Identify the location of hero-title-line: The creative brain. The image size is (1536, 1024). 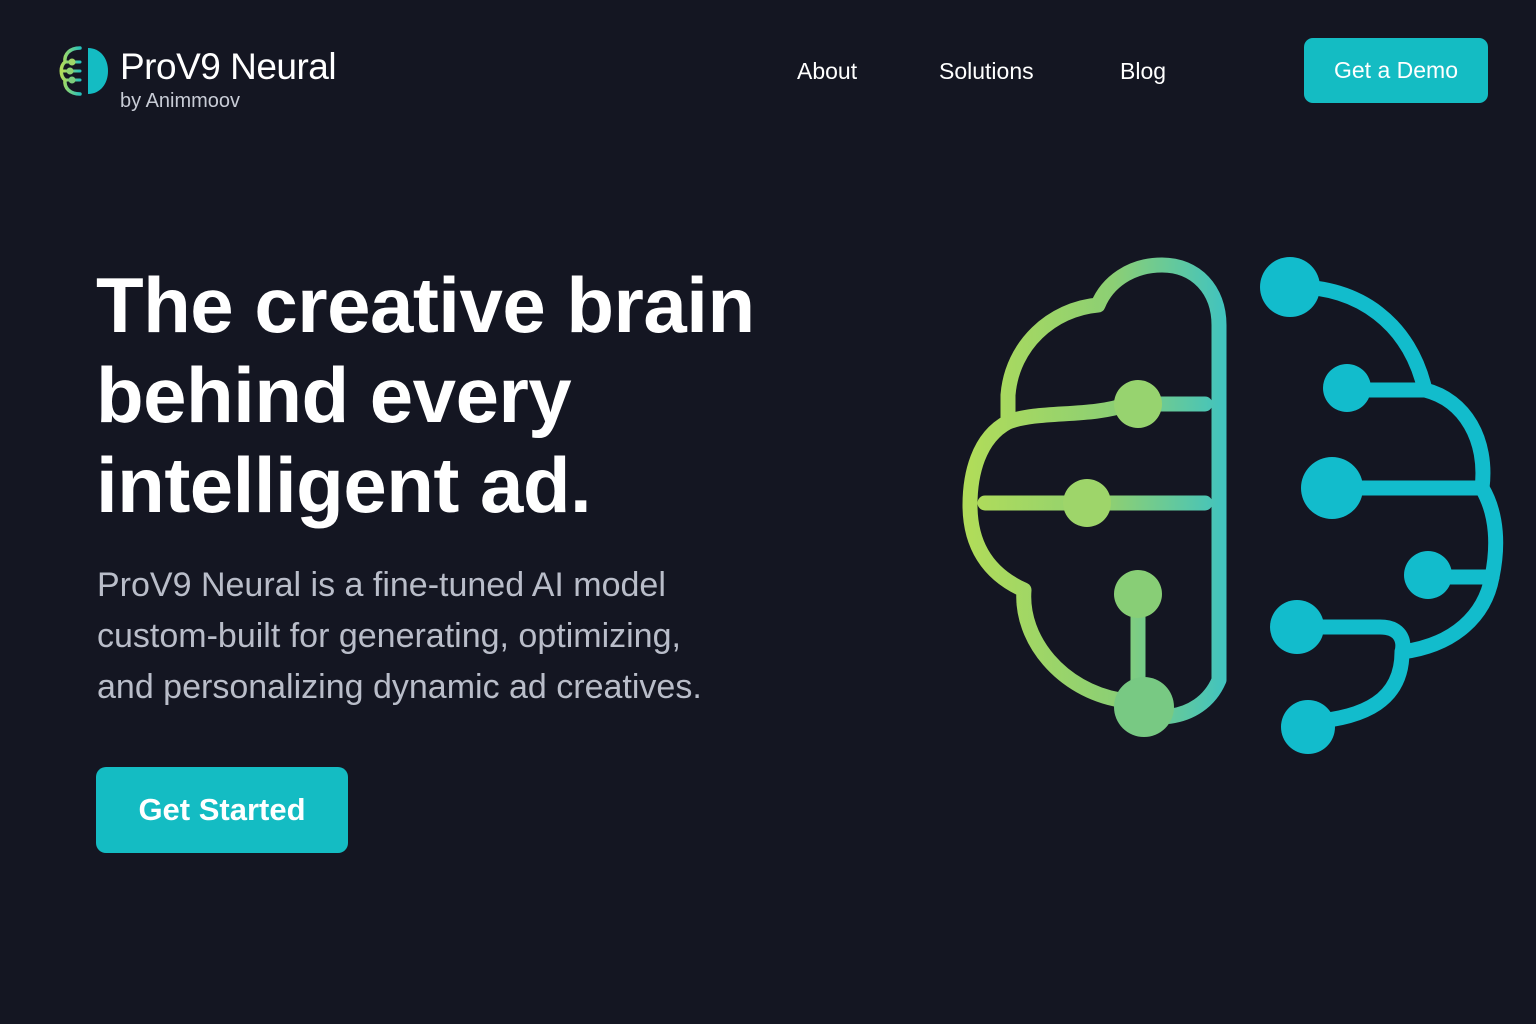
(425, 305).